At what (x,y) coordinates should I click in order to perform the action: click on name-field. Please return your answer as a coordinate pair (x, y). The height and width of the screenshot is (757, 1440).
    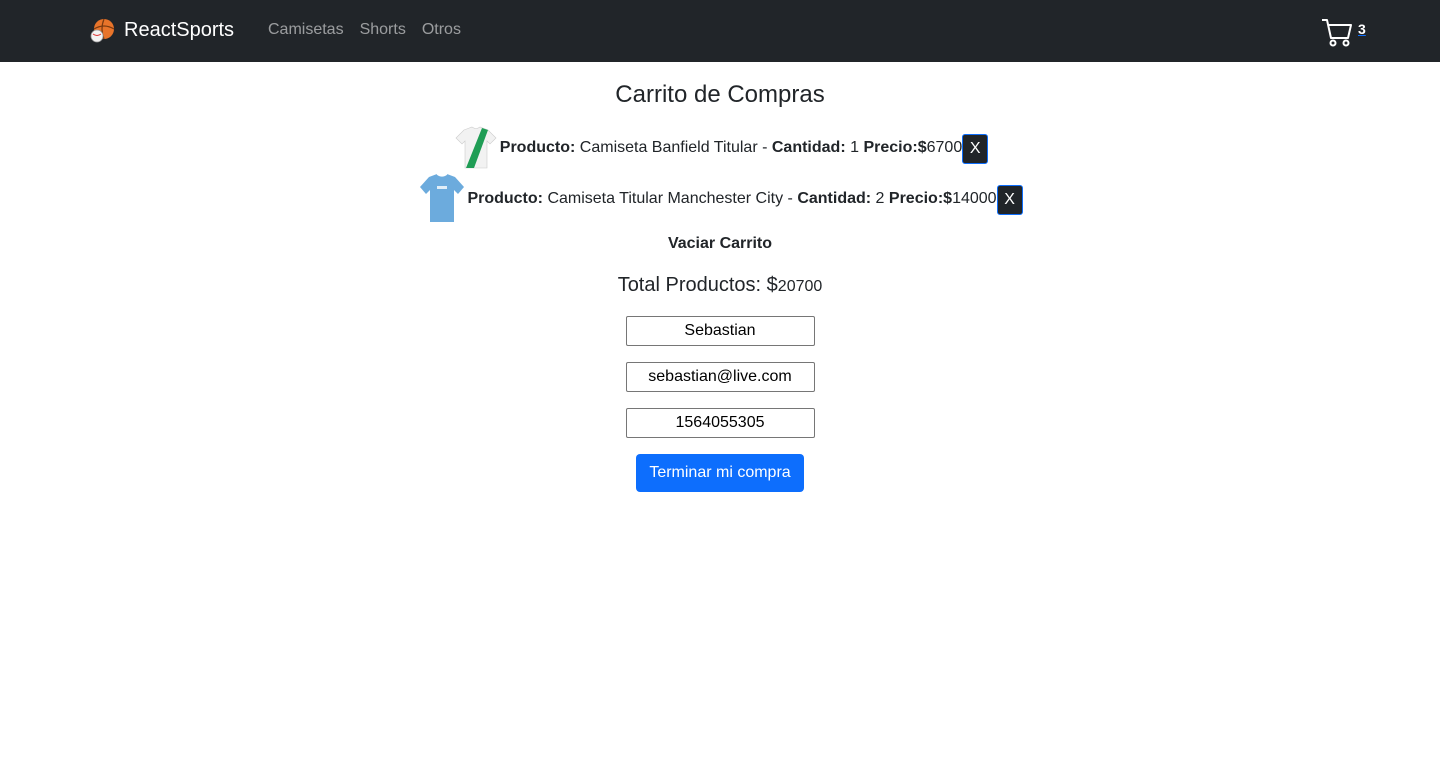
    Looking at the image, I should click on (720, 331).